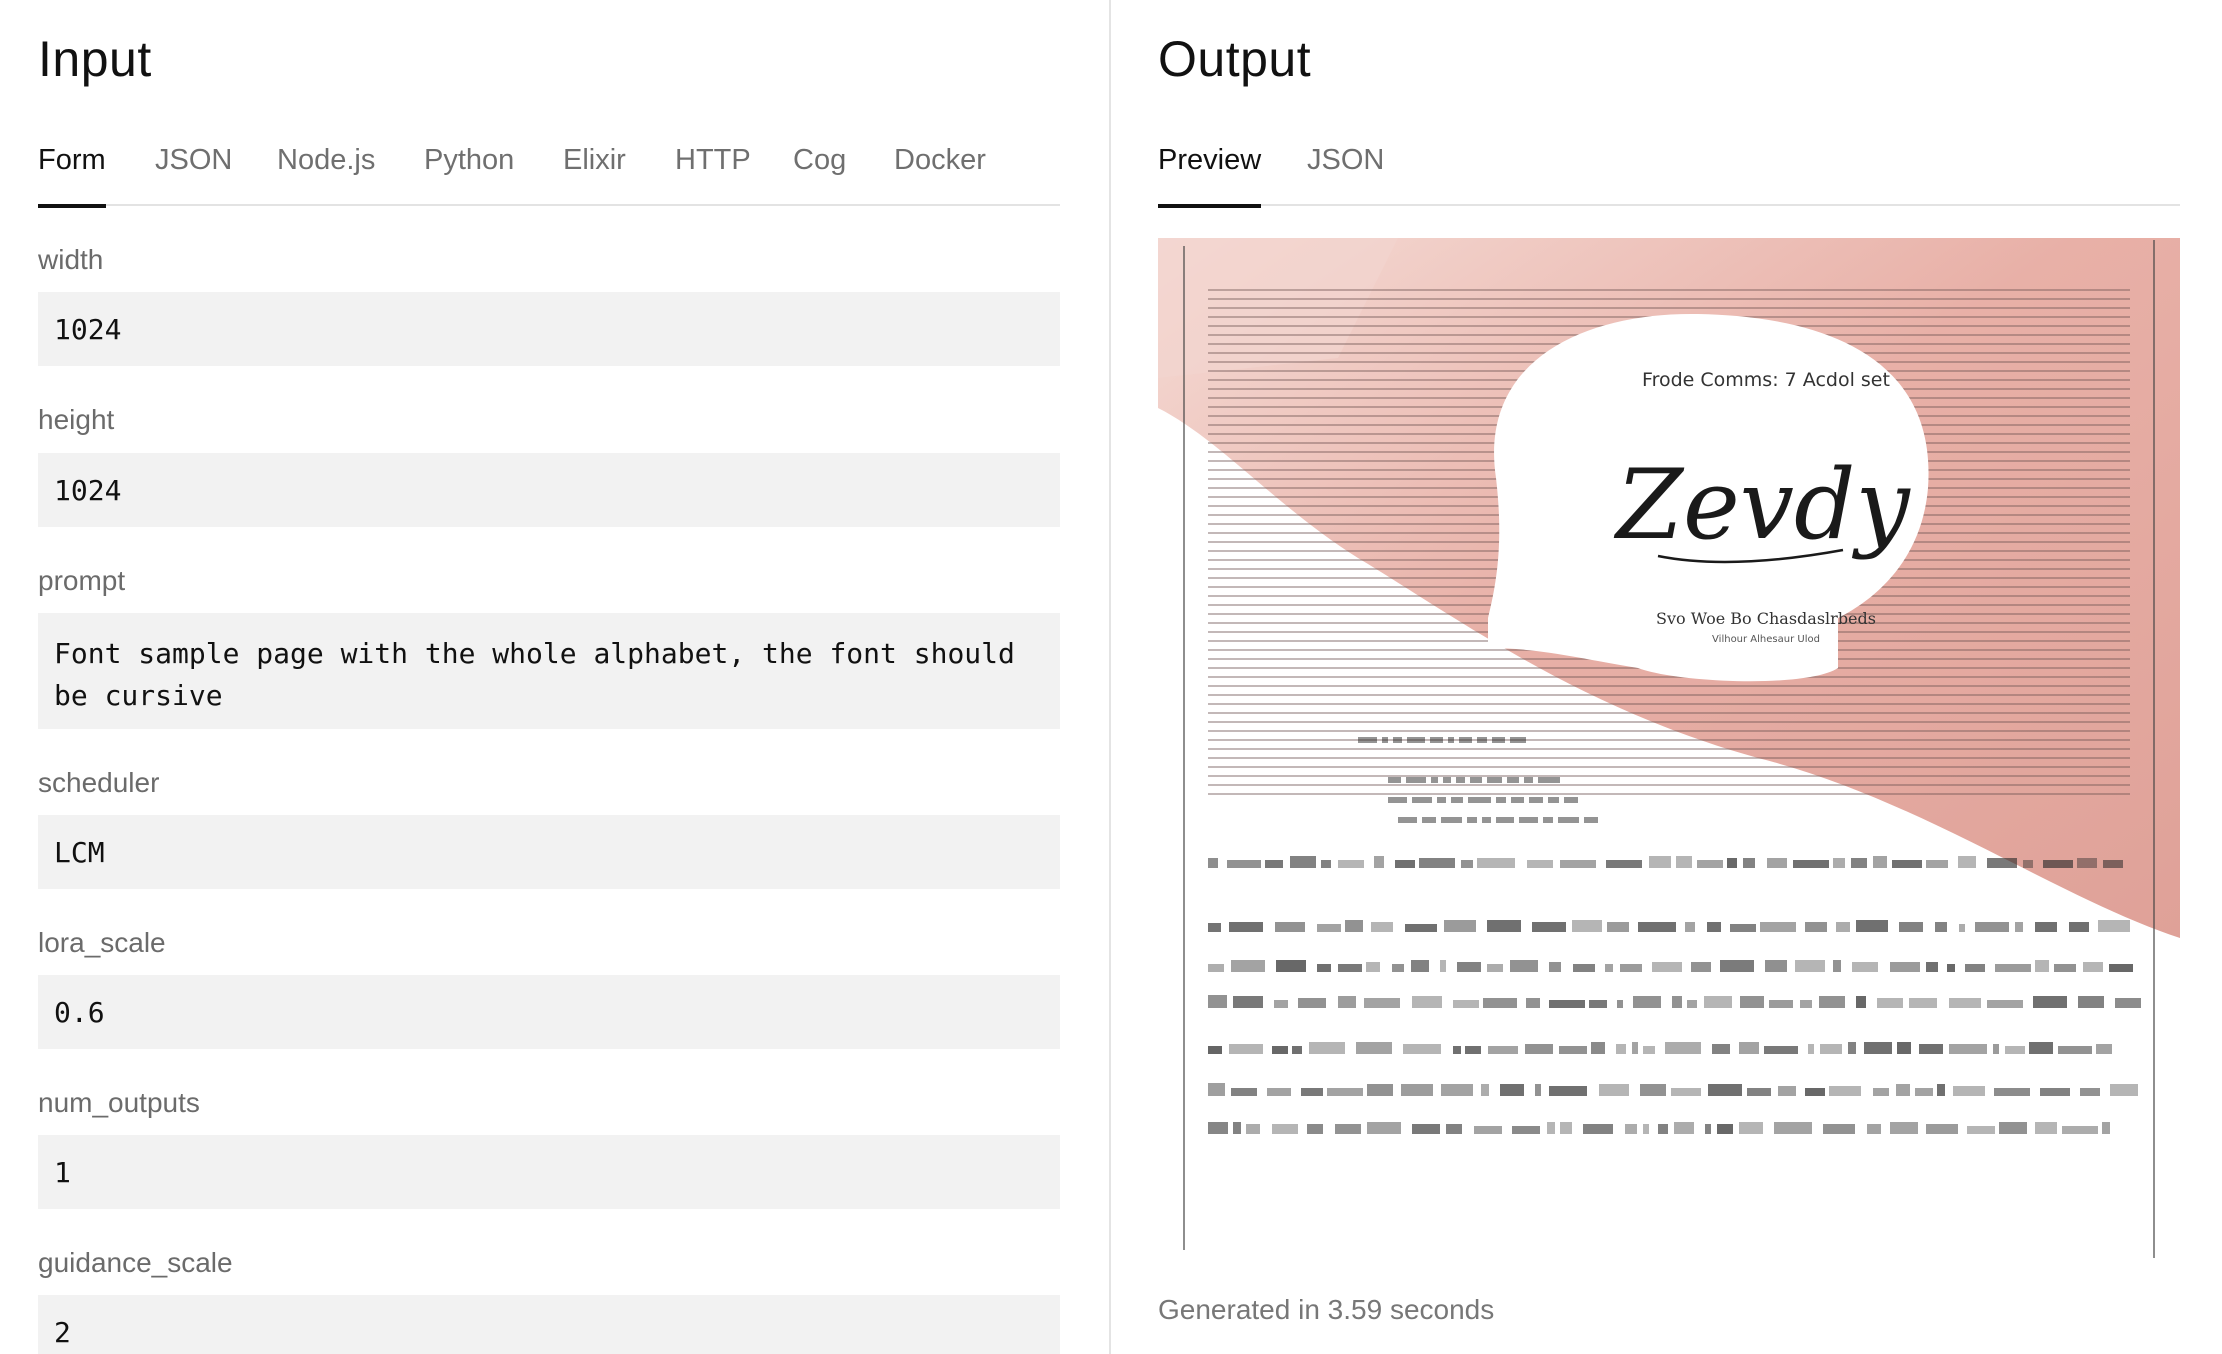  I want to click on tab-elixir: Elixir, so click(594, 173).